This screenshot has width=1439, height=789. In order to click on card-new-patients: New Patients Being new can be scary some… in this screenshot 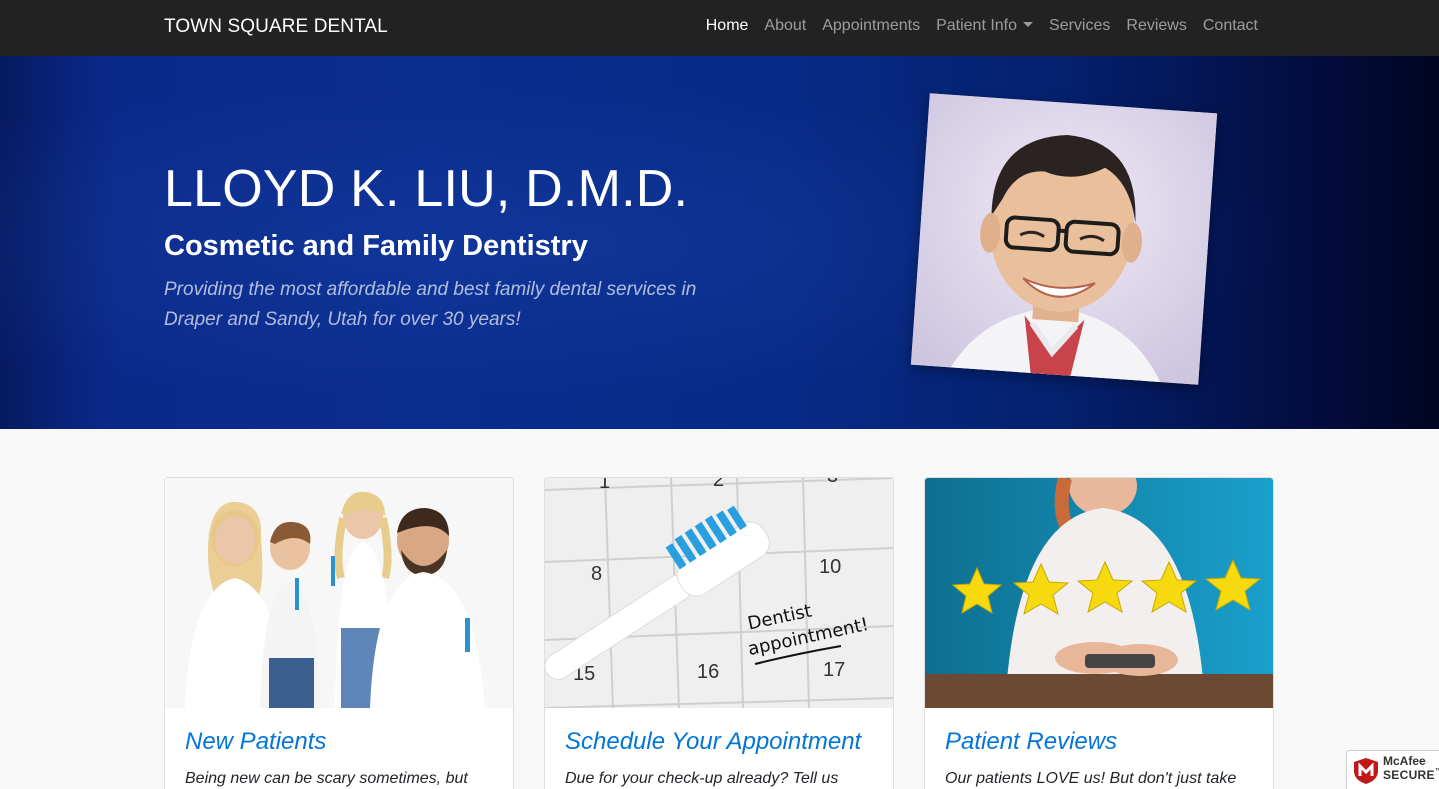, I will do `click(339, 633)`.